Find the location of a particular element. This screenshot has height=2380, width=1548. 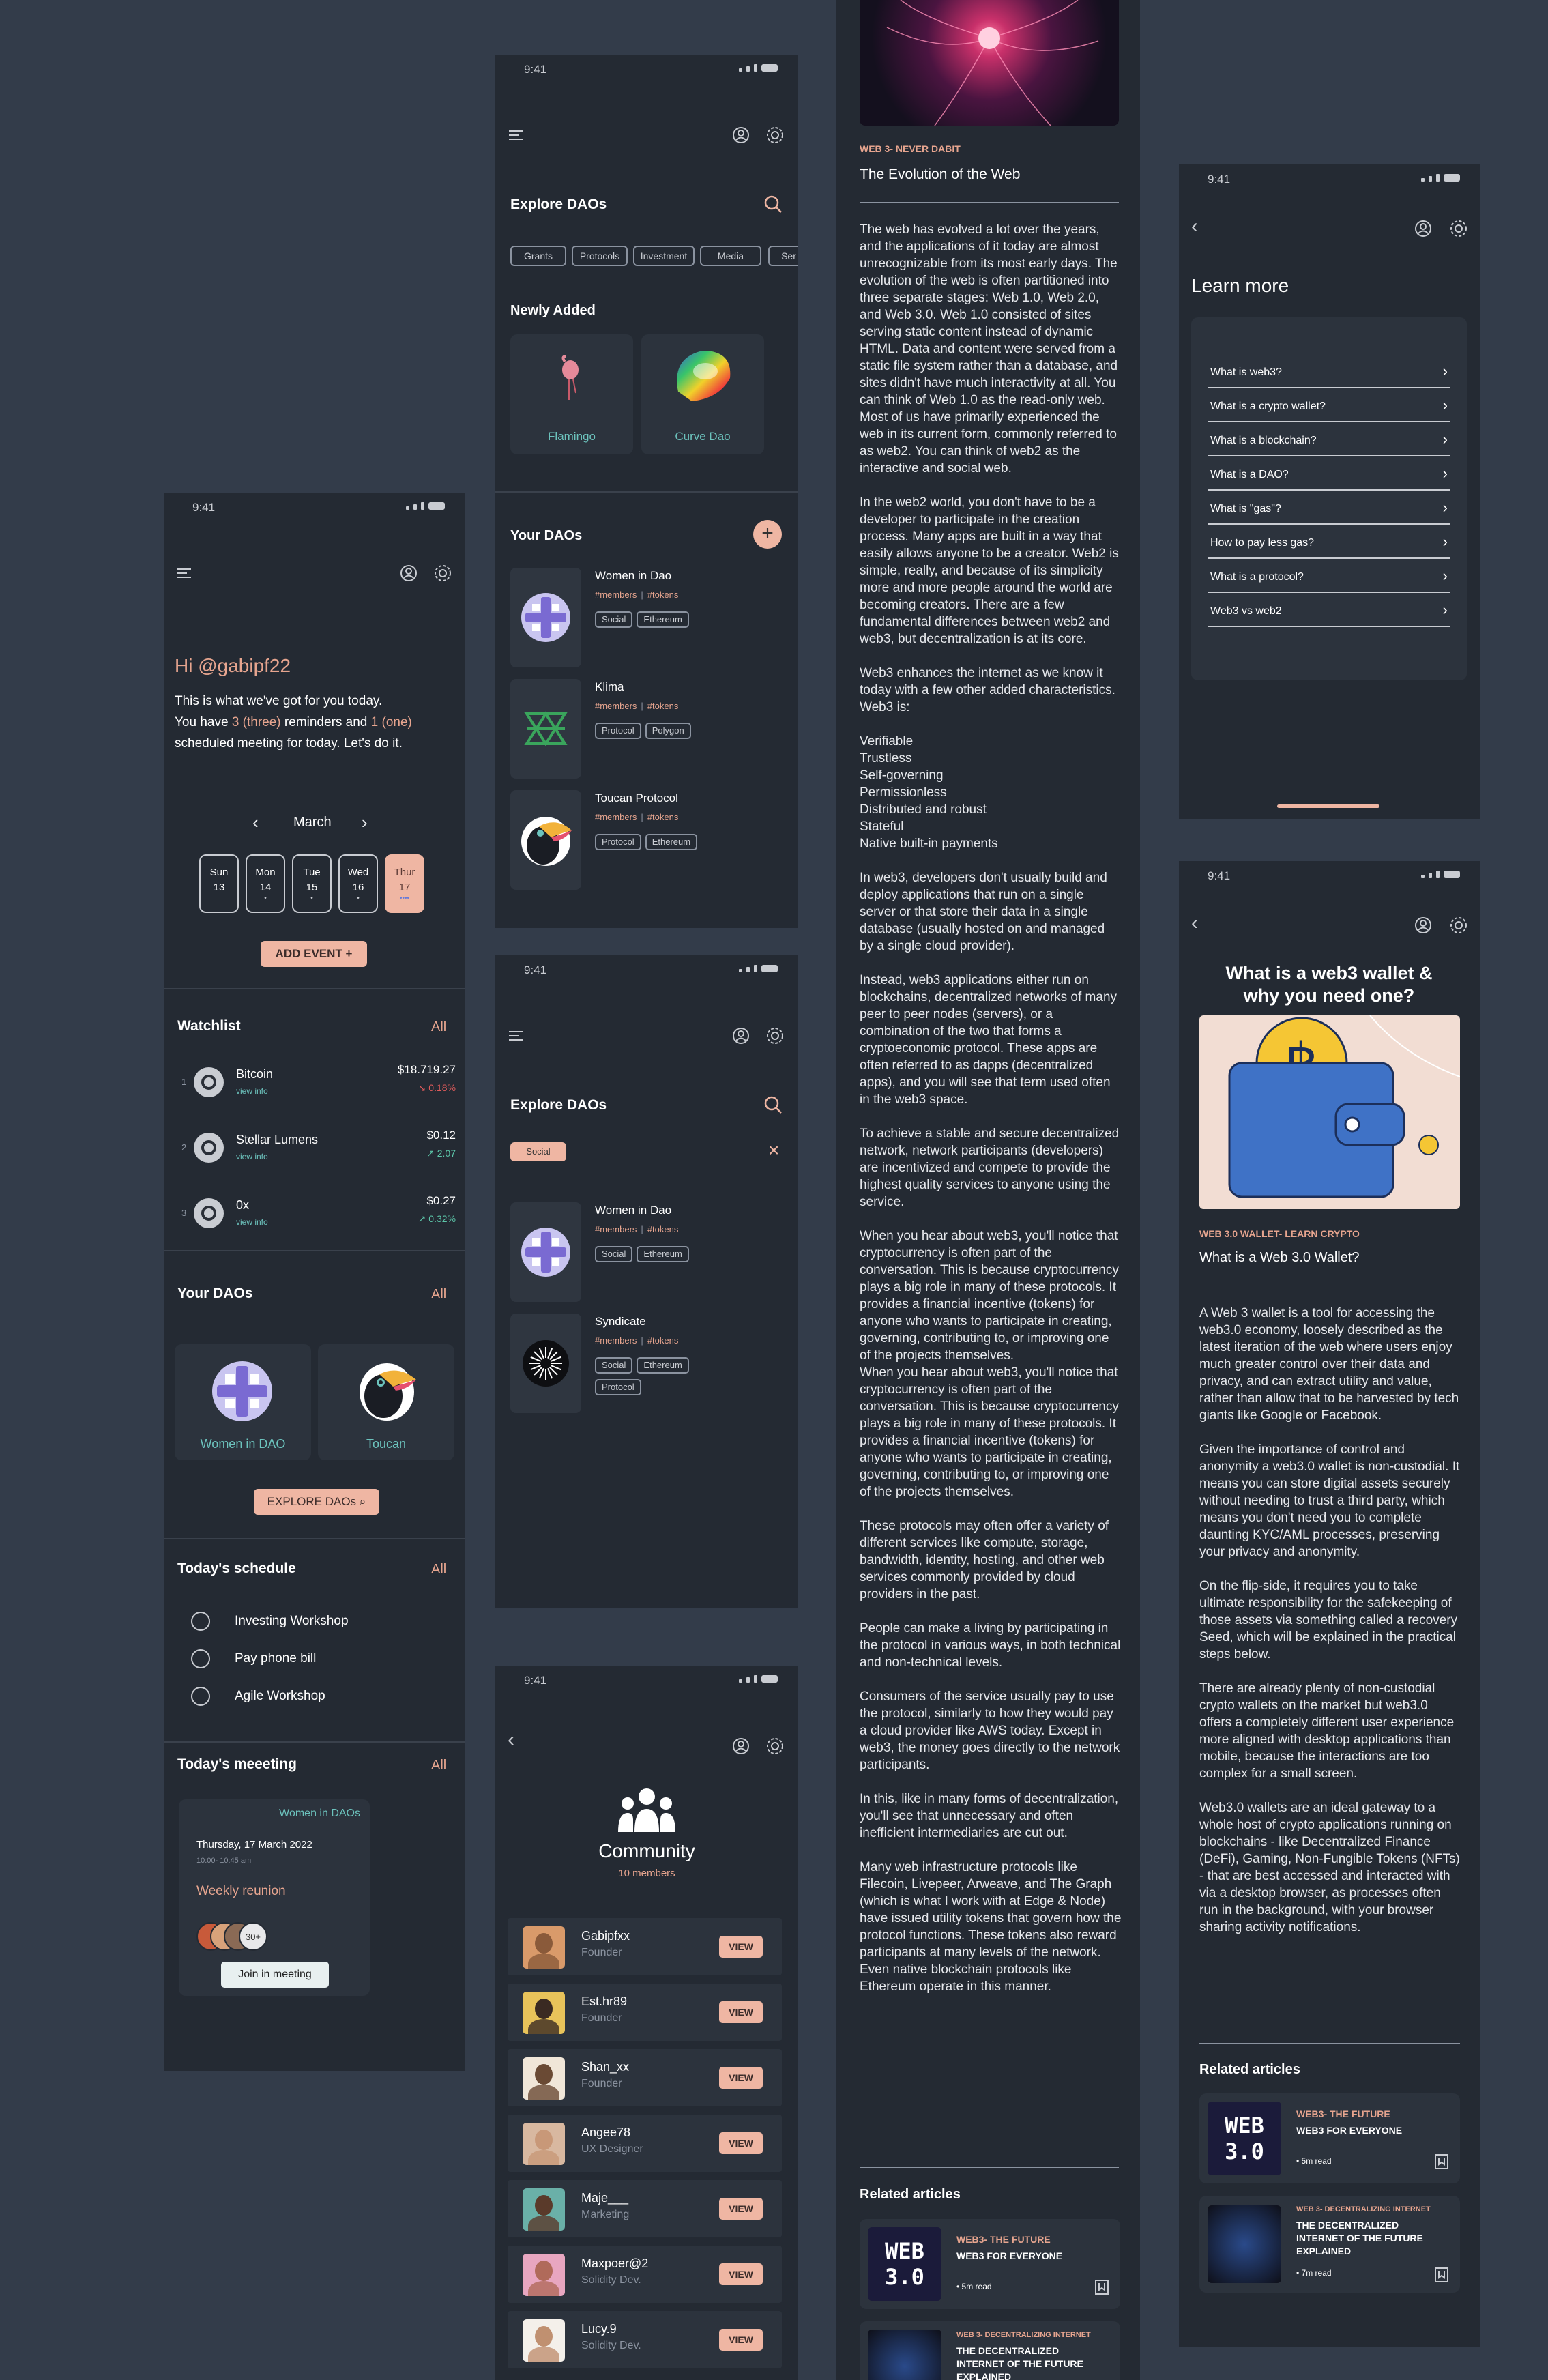

day-thur: Thur 17 •••• is located at coordinates (404, 883).